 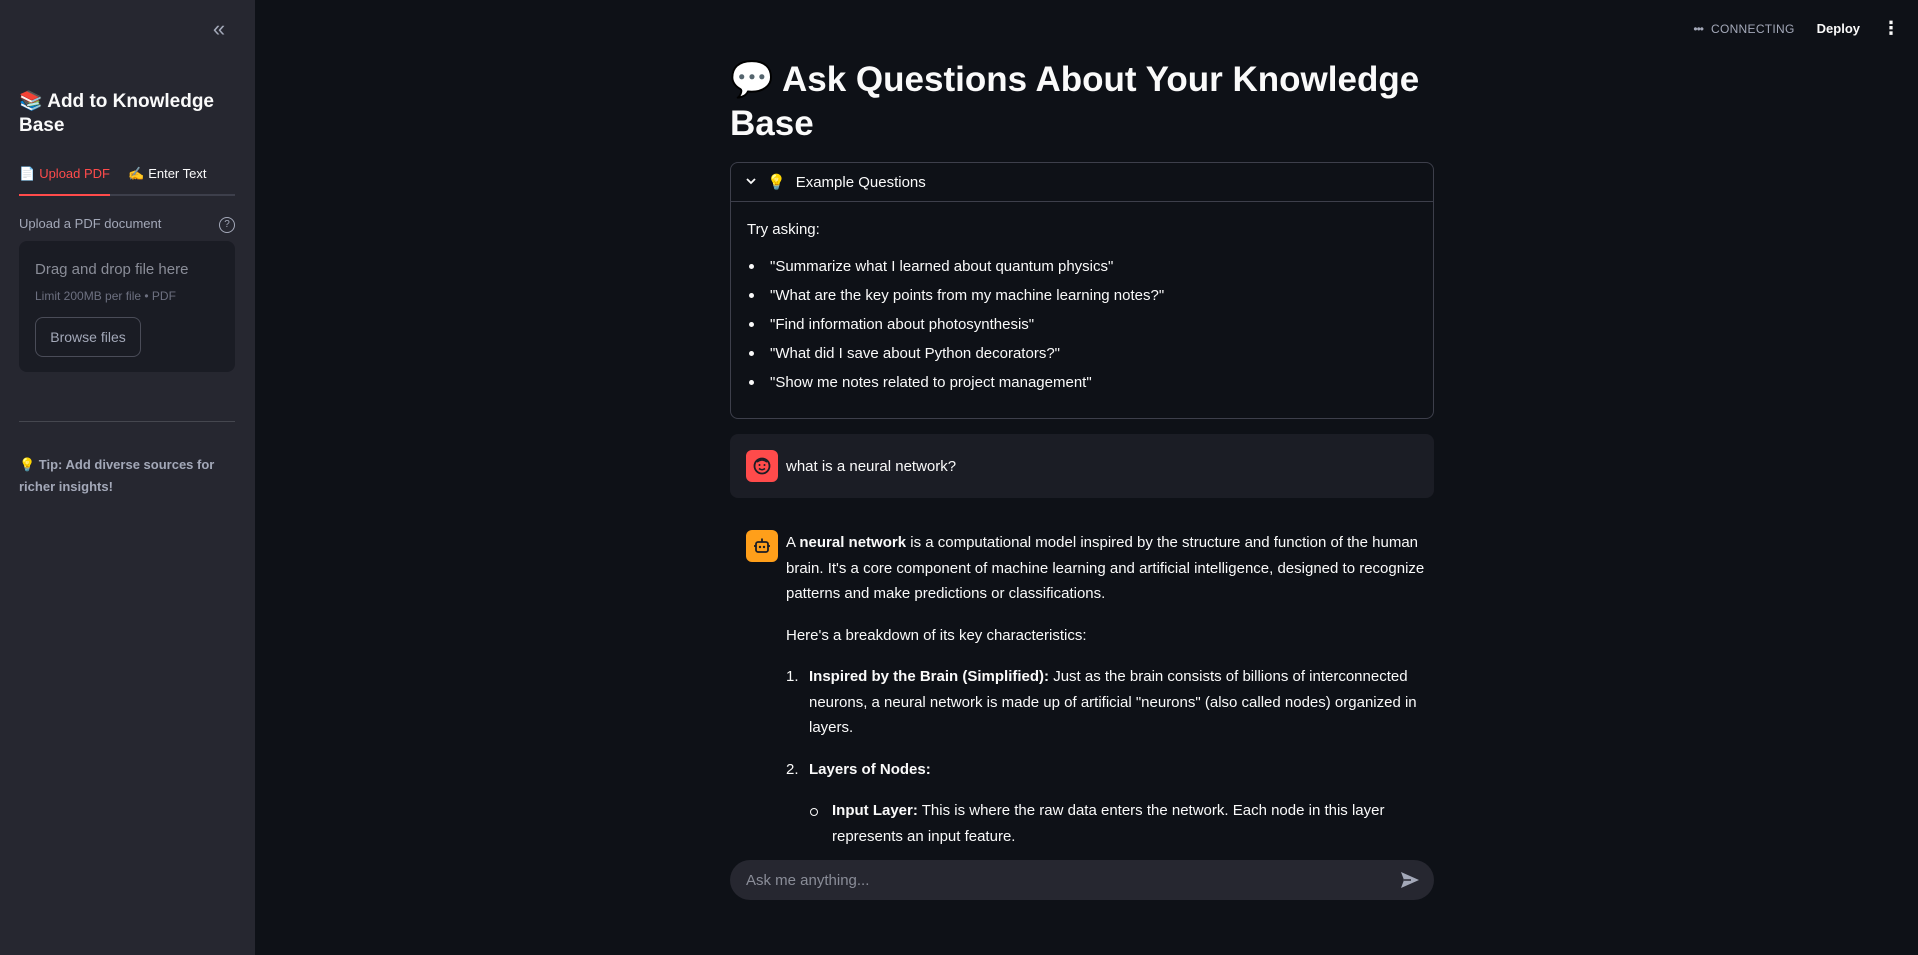 I want to click on main-menu-icon: ⋮, so click(x=1891, y=28).